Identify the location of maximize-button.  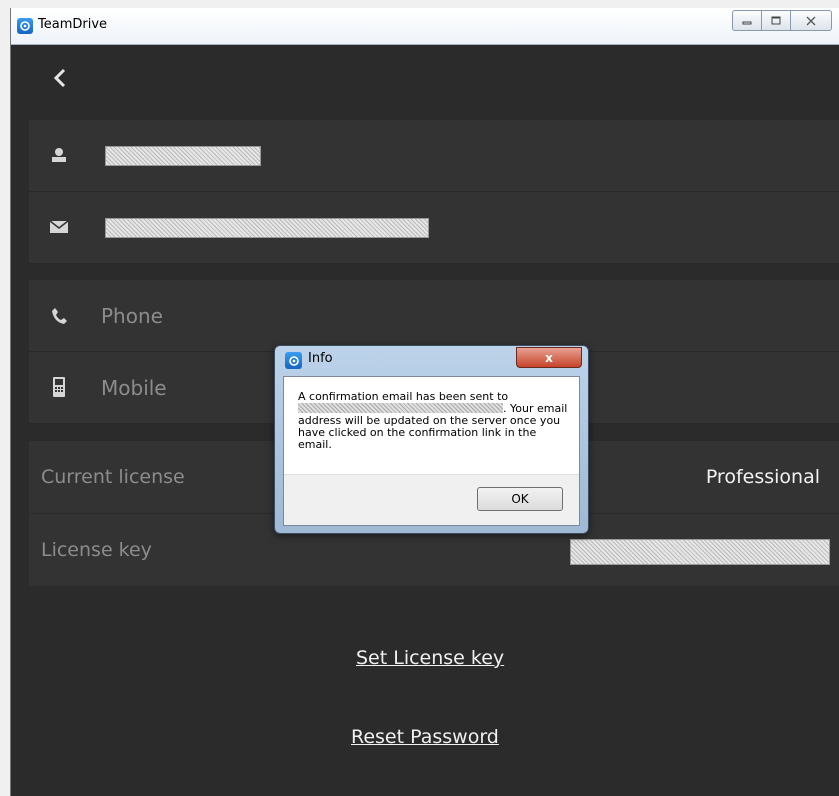
(776, 20).